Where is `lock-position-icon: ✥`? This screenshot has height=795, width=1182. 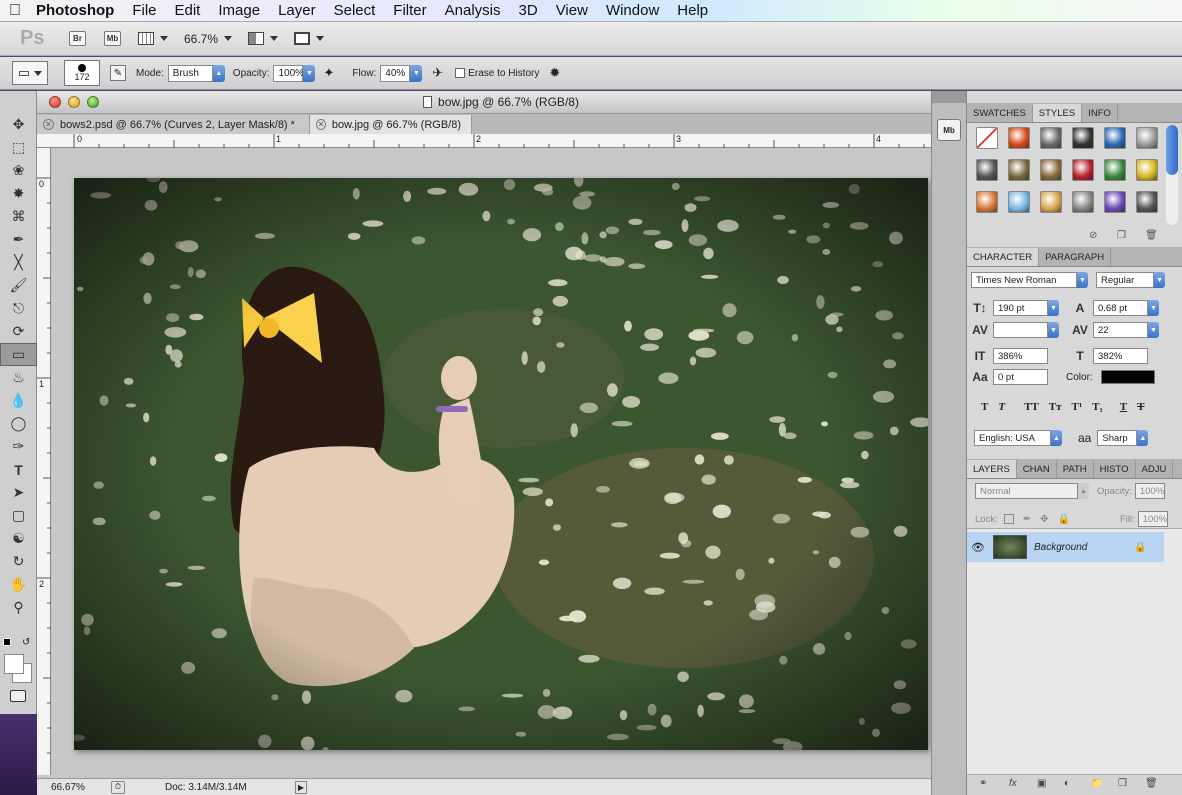 lock-position-icon: ✥ is located at coordinates (1044, 519).